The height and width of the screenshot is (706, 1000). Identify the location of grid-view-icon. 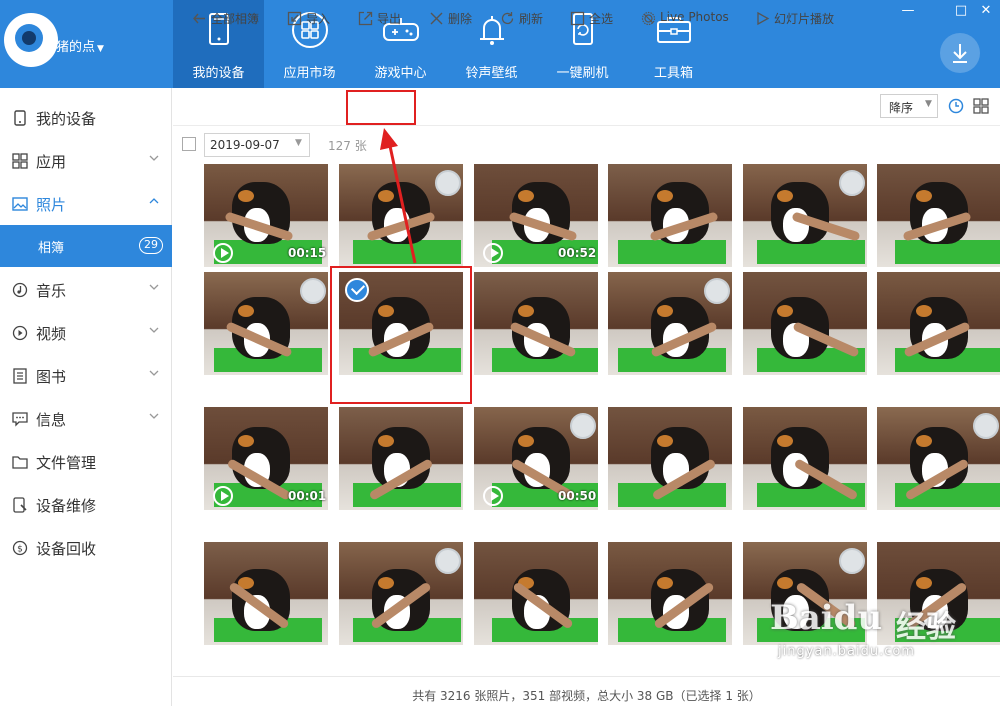
(981, 106).